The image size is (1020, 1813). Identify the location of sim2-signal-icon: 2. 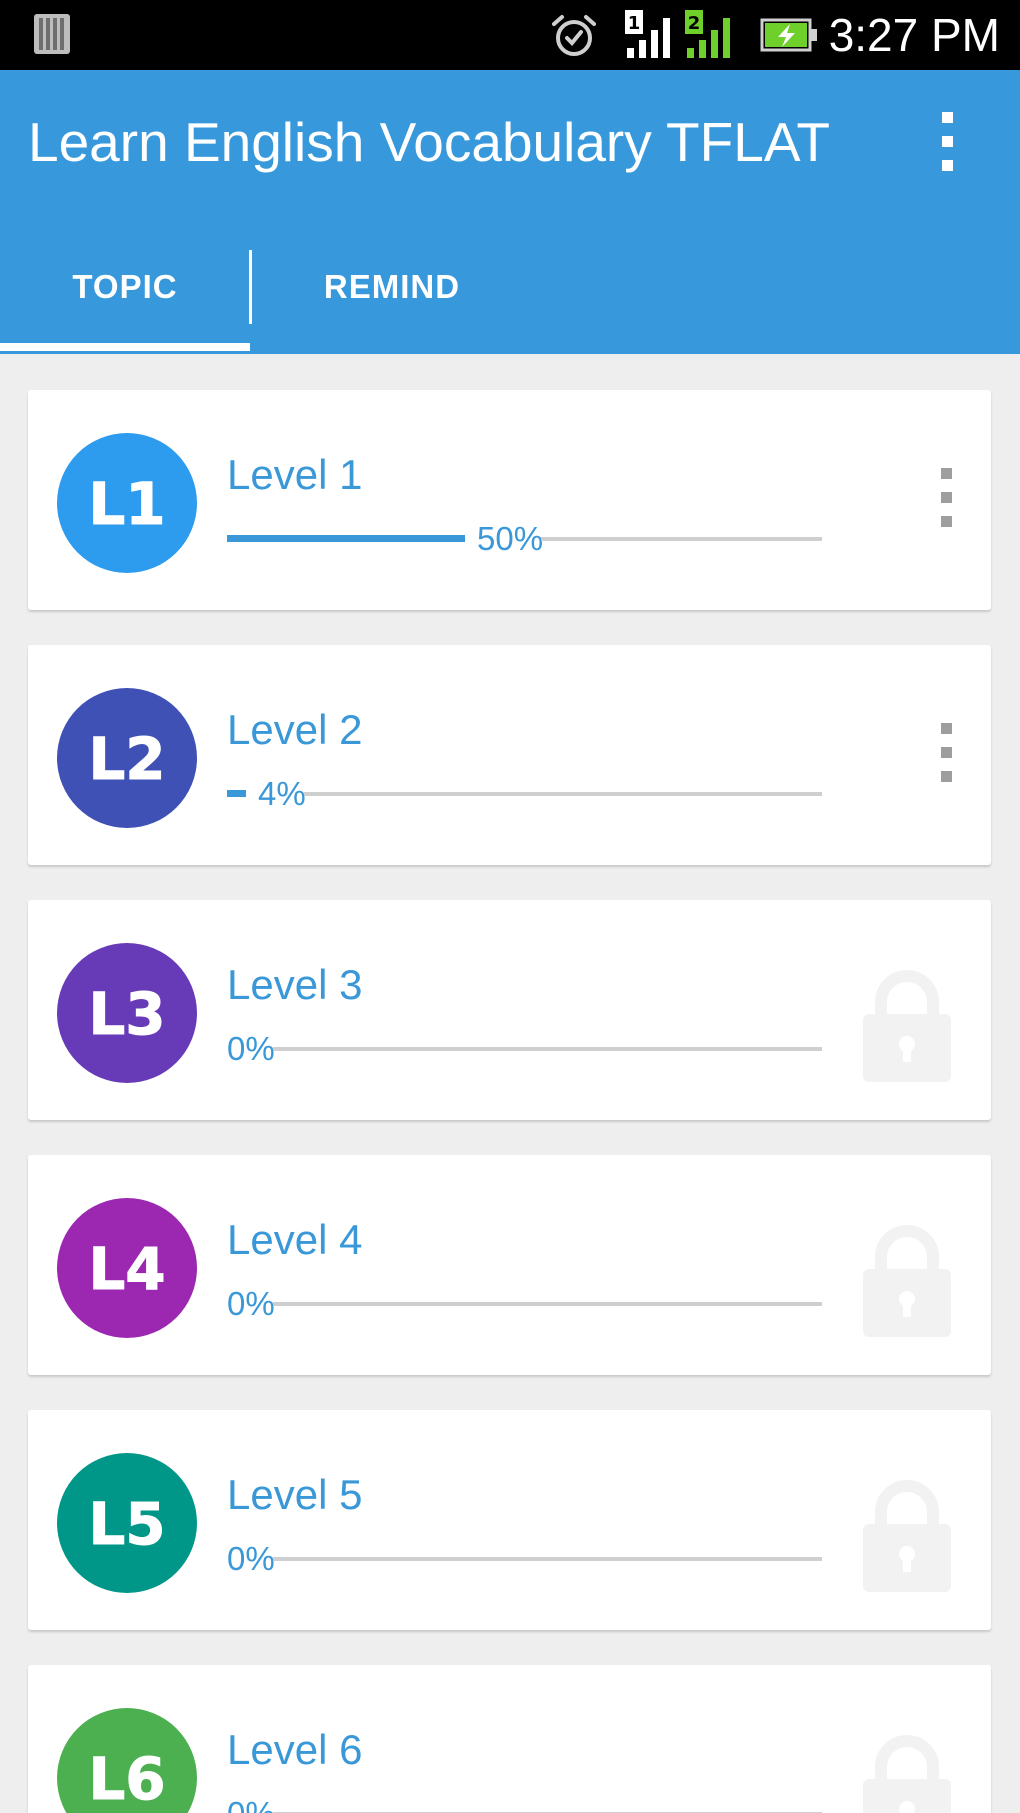
(707, 34).